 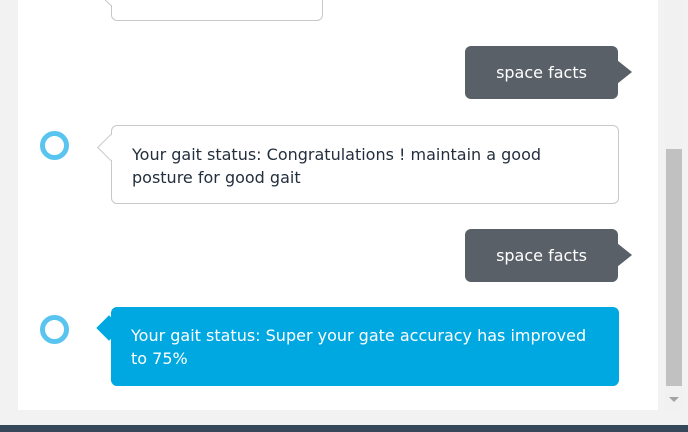 I want to click on scroll-down-arrow-icon, so click(x=674, y=399).